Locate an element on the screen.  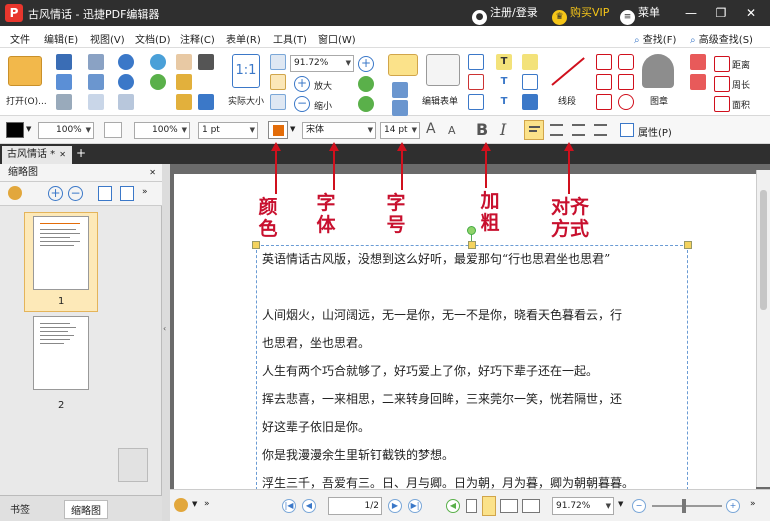
edit-text-icon is located at coordinates (400, 90).